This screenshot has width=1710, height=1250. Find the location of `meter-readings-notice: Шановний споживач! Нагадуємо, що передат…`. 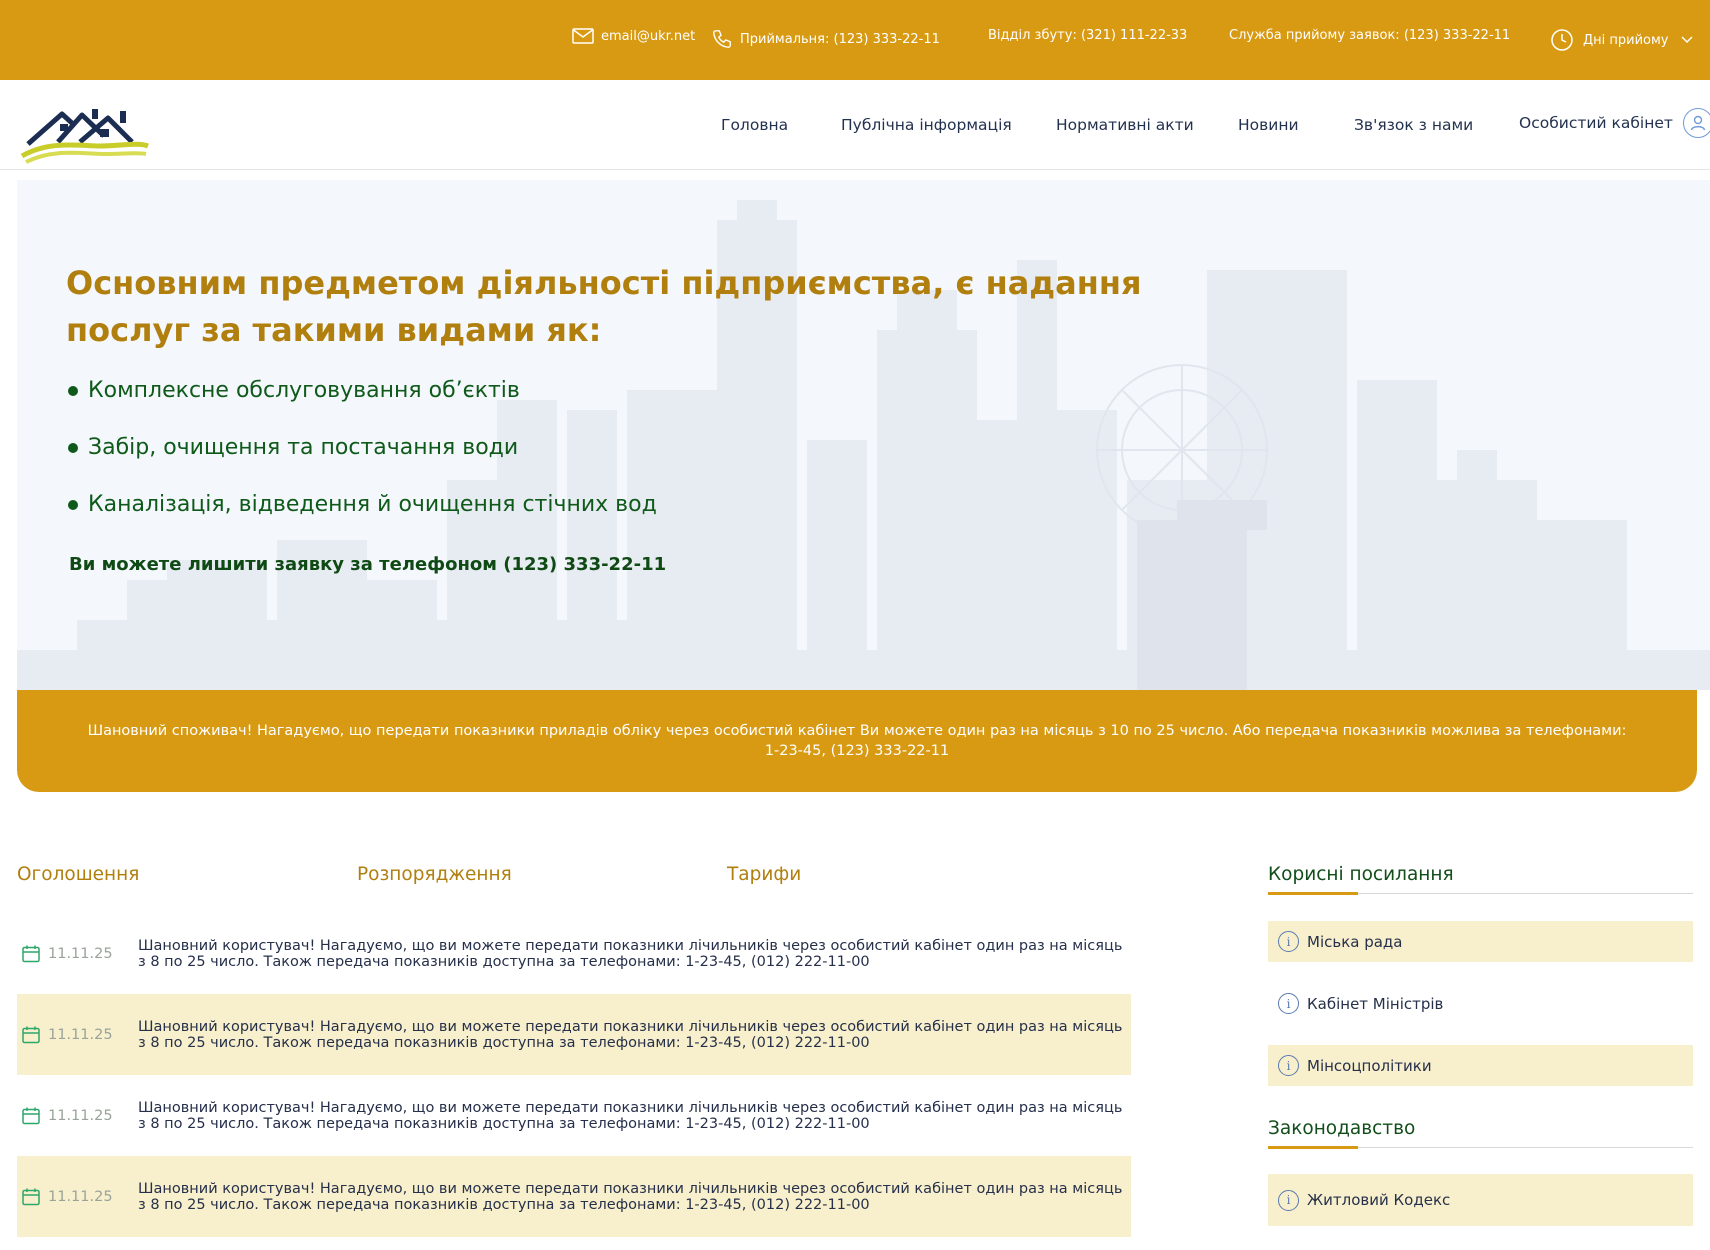

meter-readings-notice: Шановний споживач! Нагадуємо, що передат… is located at coordinates (857, 741).